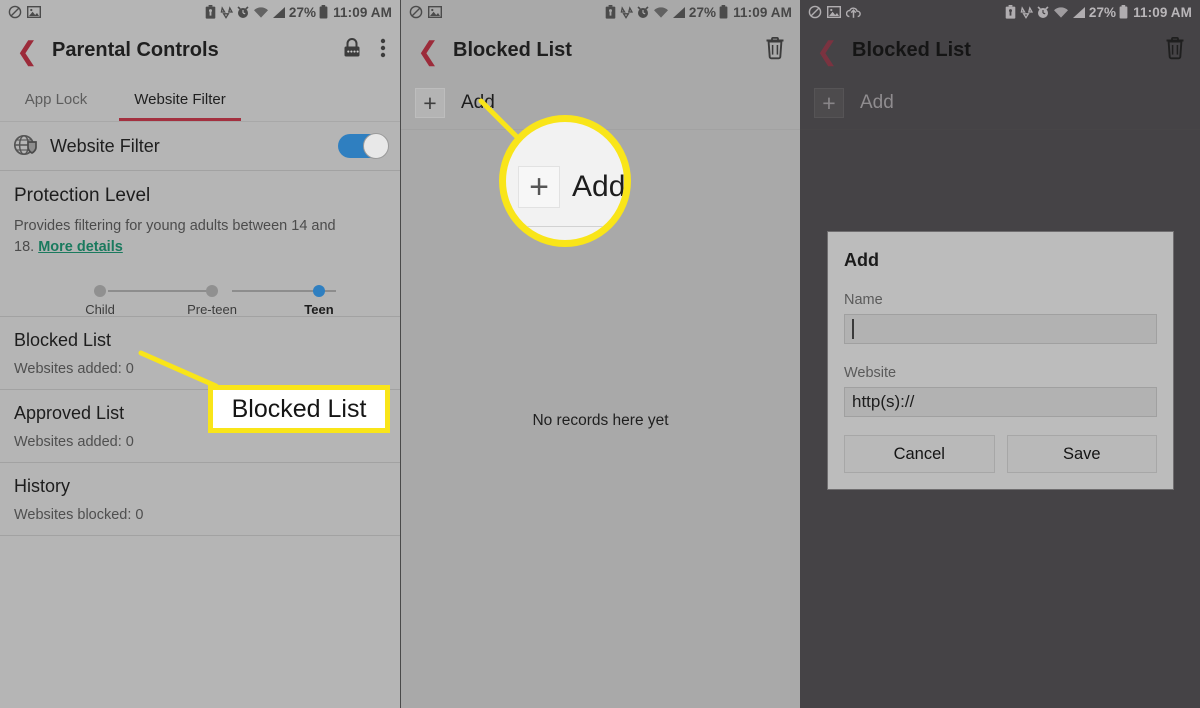 Image resolution: width=1200 pixels, height=708 pixels. What do you see at coordinates (299, 409) in the screenshot?
I see `callout-label-blocked-list: Blocked List` at bounding box center [299, 409].